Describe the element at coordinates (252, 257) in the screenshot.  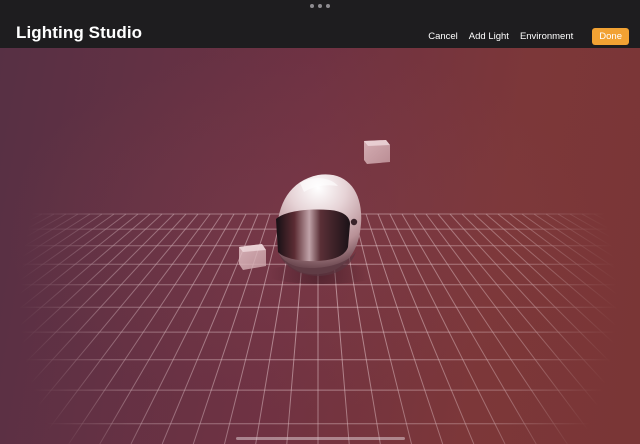
I see `light-cube-left` at that location.